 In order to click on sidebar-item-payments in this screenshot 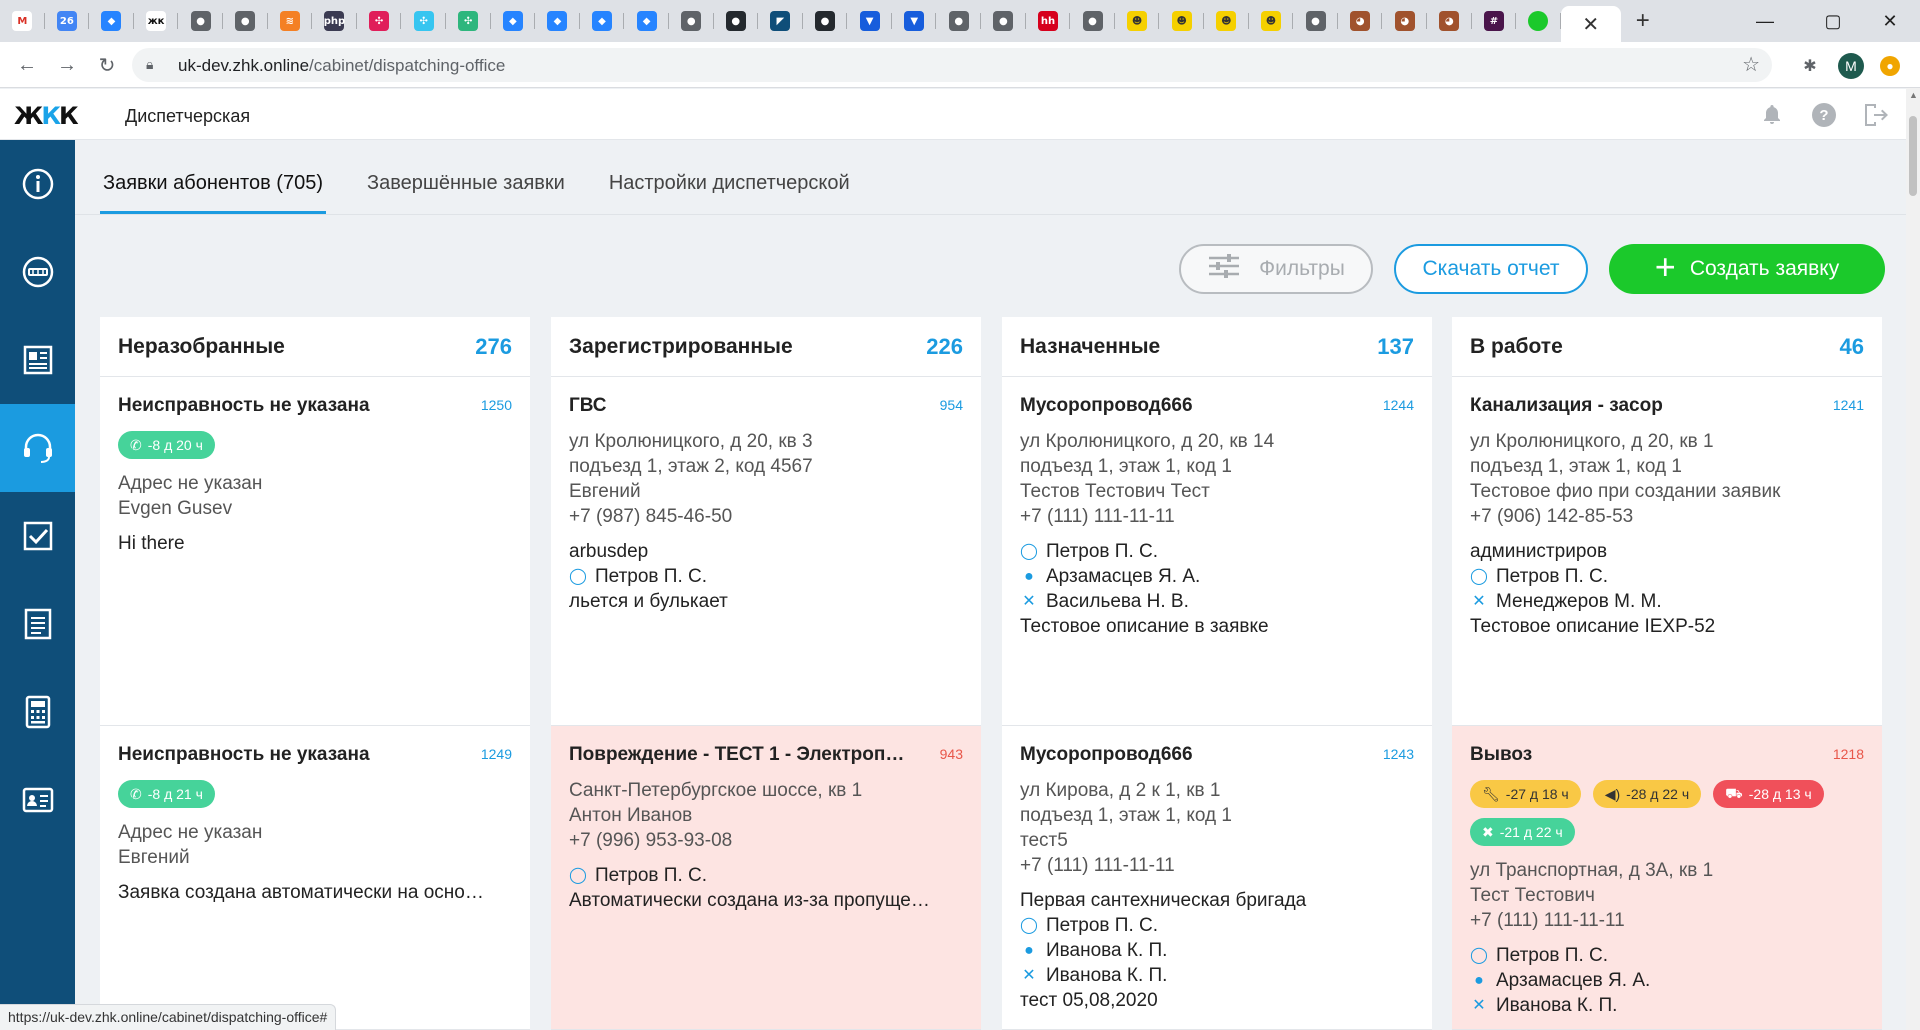, I will do `click(37, 712)`.